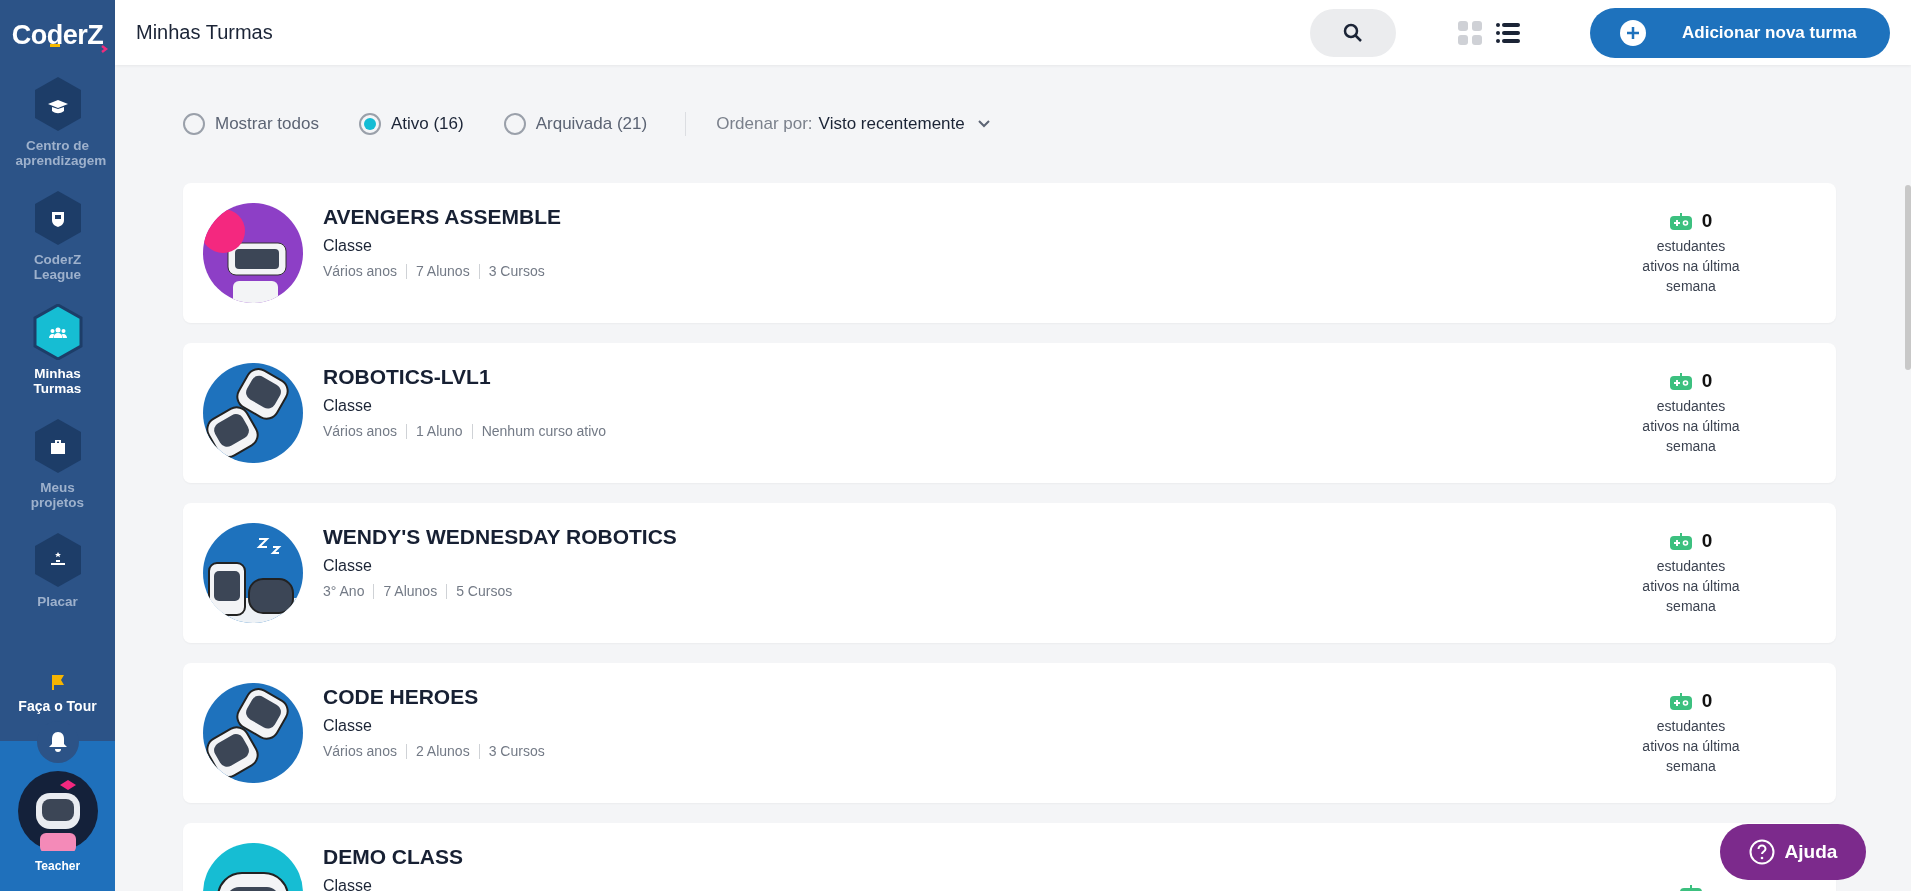 The height and width of the screenshot is (891, 1911). I want to click on briefcase-icon, so click(57, 446).